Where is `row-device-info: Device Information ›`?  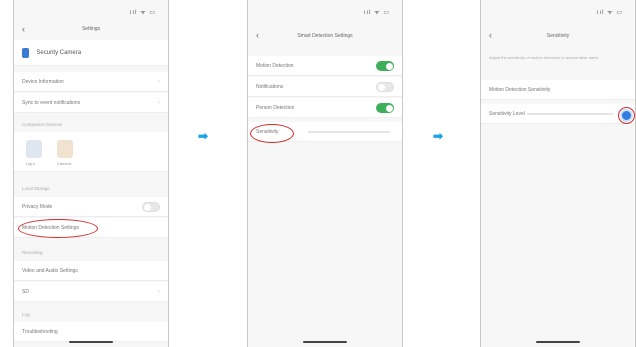 row-device-info: Device Information › is located at coordinates (91, 82).